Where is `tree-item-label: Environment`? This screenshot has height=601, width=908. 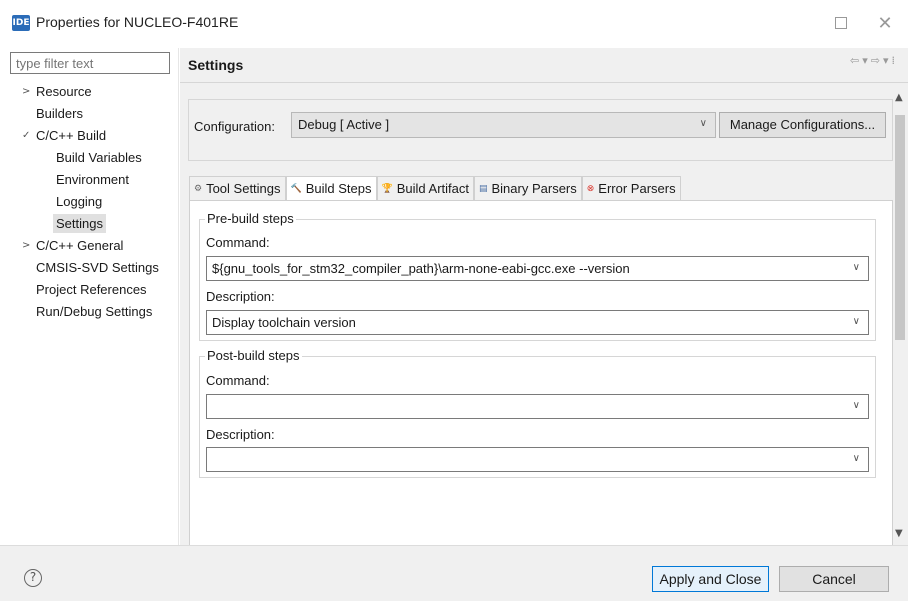
tree-item-label: Environment is located at coordinates (92, 179).